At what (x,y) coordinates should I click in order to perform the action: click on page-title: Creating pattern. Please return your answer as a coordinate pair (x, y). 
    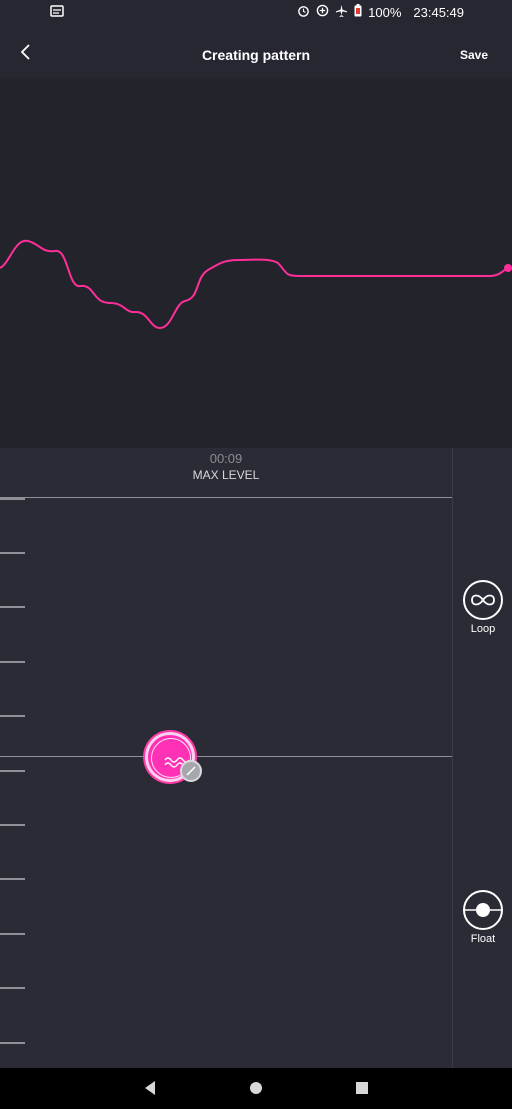
    Looking at the image, I should click on (256, 55).